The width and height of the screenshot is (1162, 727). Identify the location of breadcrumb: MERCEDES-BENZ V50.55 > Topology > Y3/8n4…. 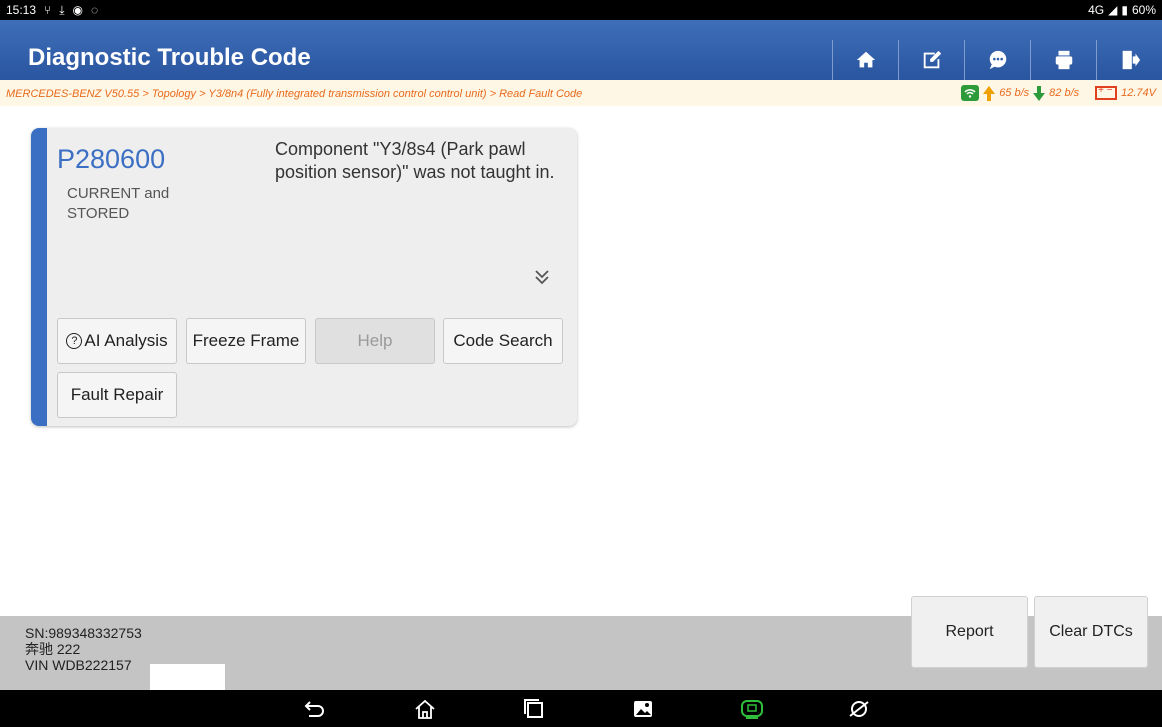
(294, 94).